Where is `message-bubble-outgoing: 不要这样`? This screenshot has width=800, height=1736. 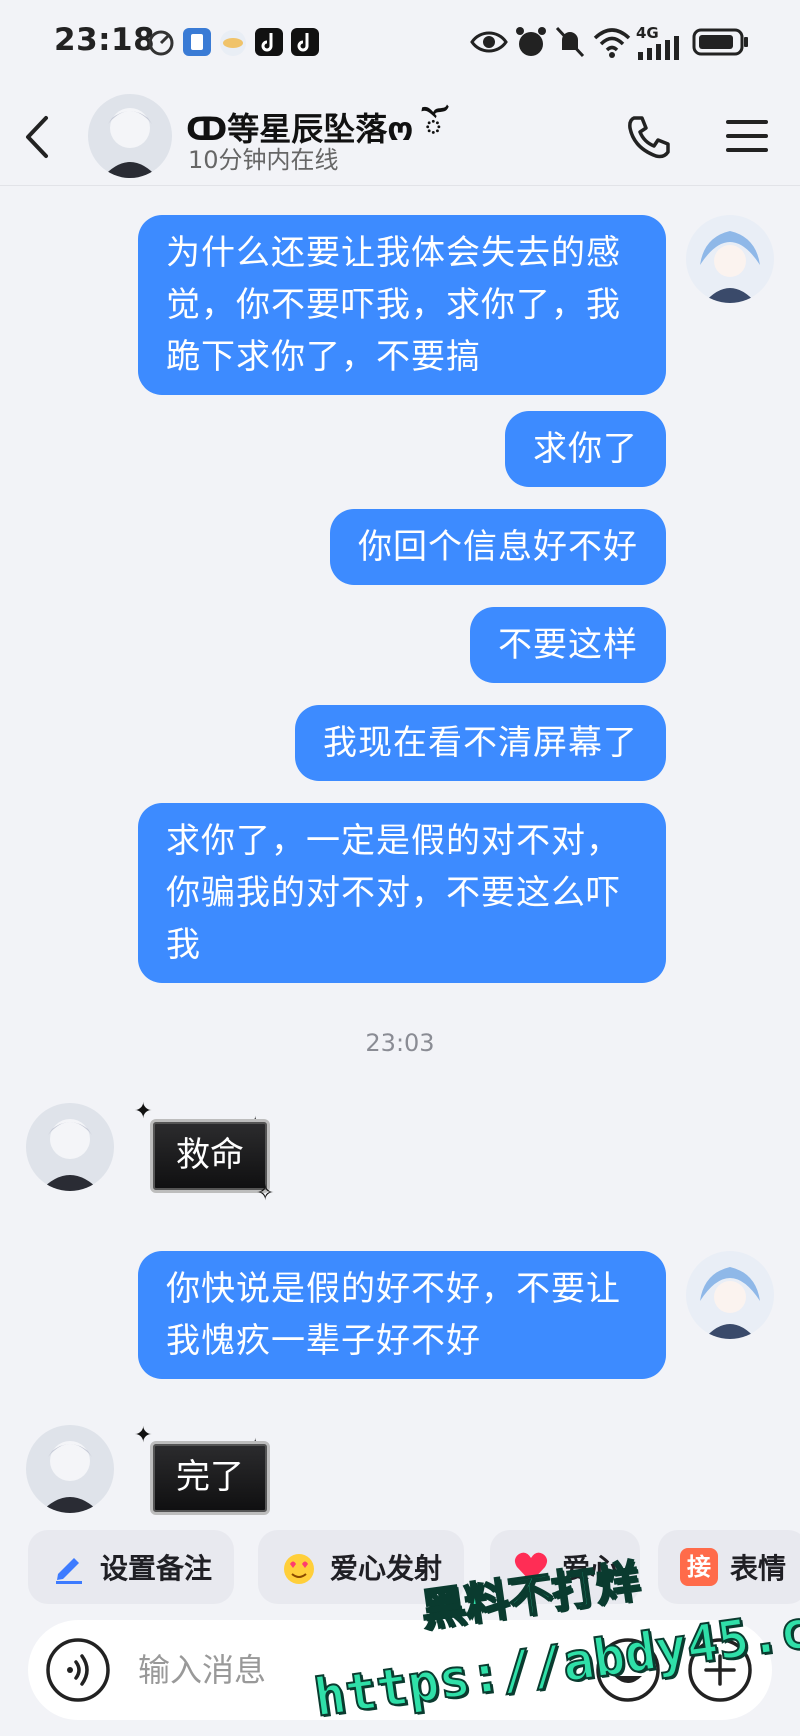
message-bubble-outgoing: 不要这样 is located at coordinates (568, 645).